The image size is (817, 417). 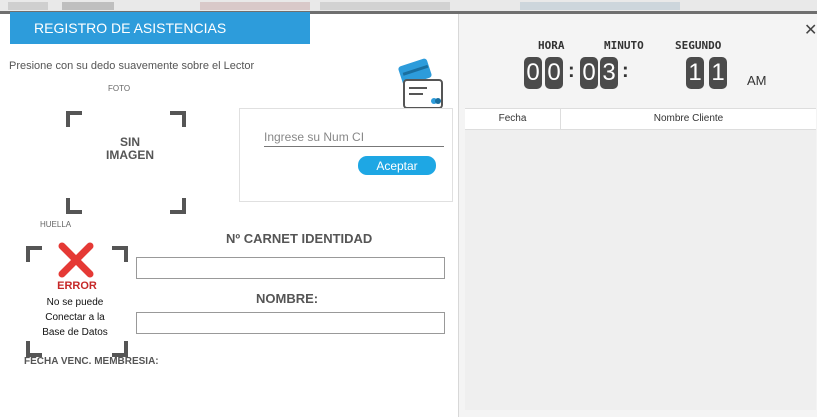 What do you see at coordinates (130, 155) in the screenshot?
I see `no-image-line2: IMAGEN` at bounding box center [130, 155].